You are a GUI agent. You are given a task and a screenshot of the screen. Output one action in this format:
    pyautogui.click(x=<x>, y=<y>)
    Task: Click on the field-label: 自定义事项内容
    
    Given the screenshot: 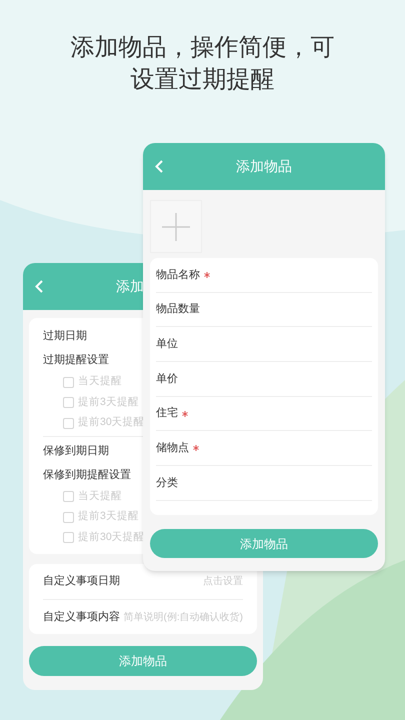 What is the action you would take?
    pyautogui.click(x=81, y=617)
    